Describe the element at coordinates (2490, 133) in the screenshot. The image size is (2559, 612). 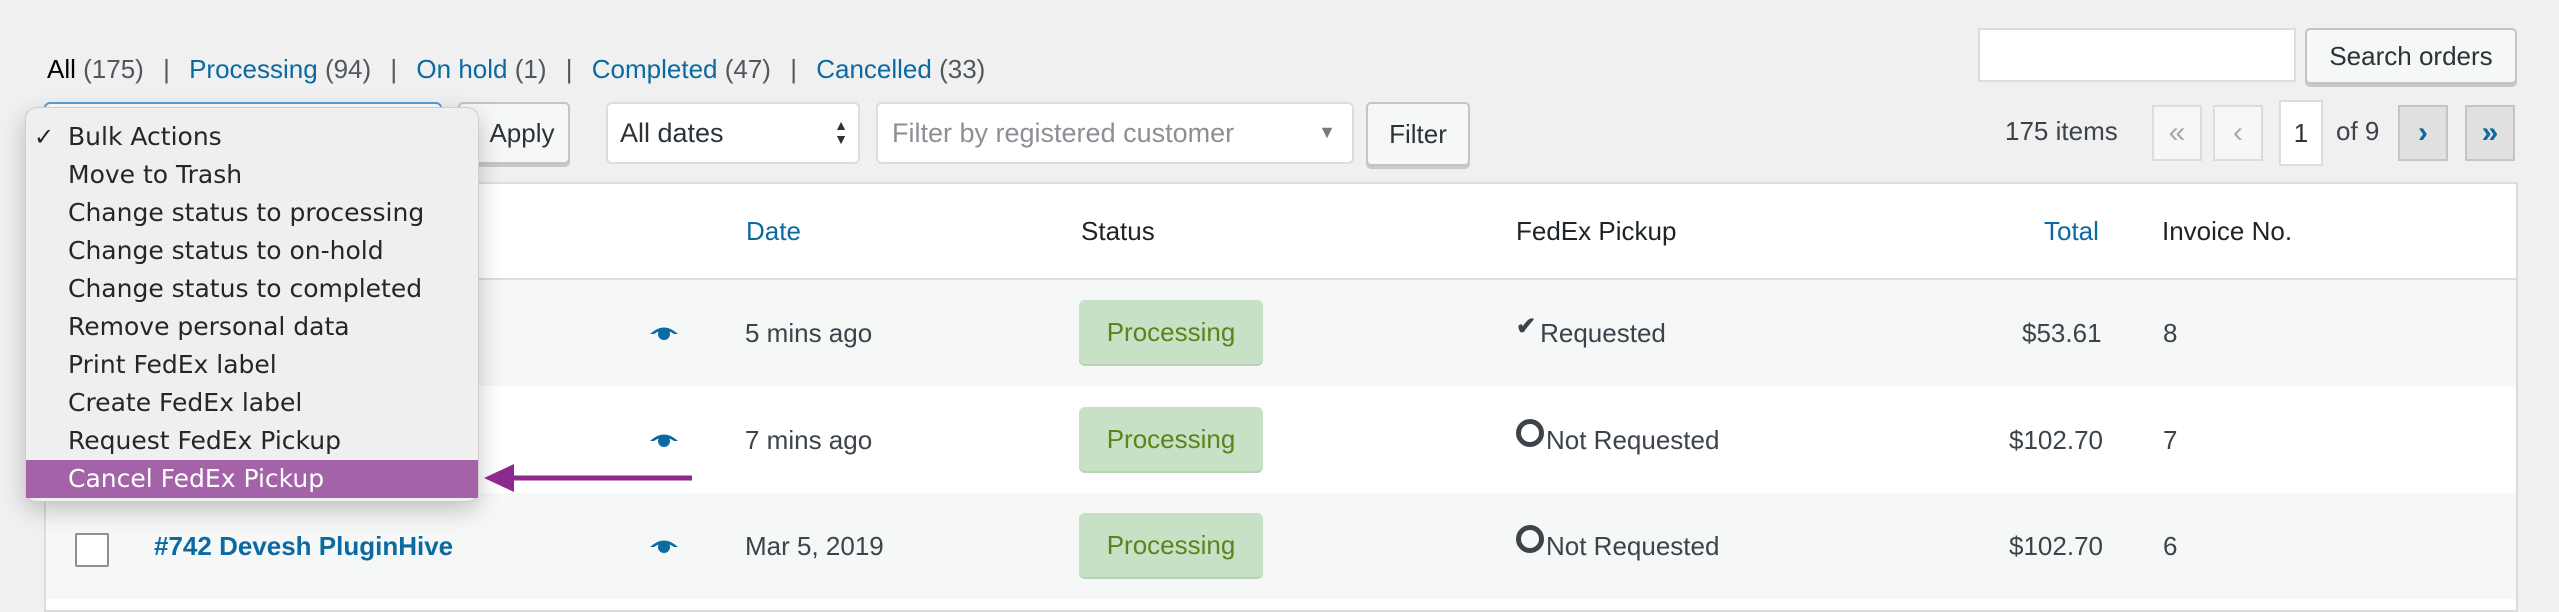
I see `last-page-button: »` at that location.